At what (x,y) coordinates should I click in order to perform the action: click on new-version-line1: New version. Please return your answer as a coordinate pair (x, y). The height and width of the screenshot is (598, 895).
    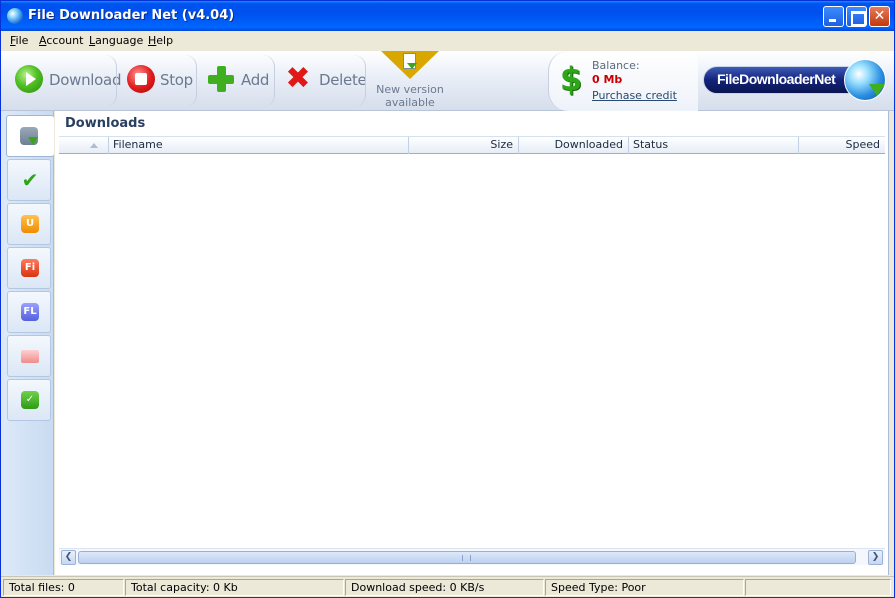
    Looking at the image, I should click on (410, 89).